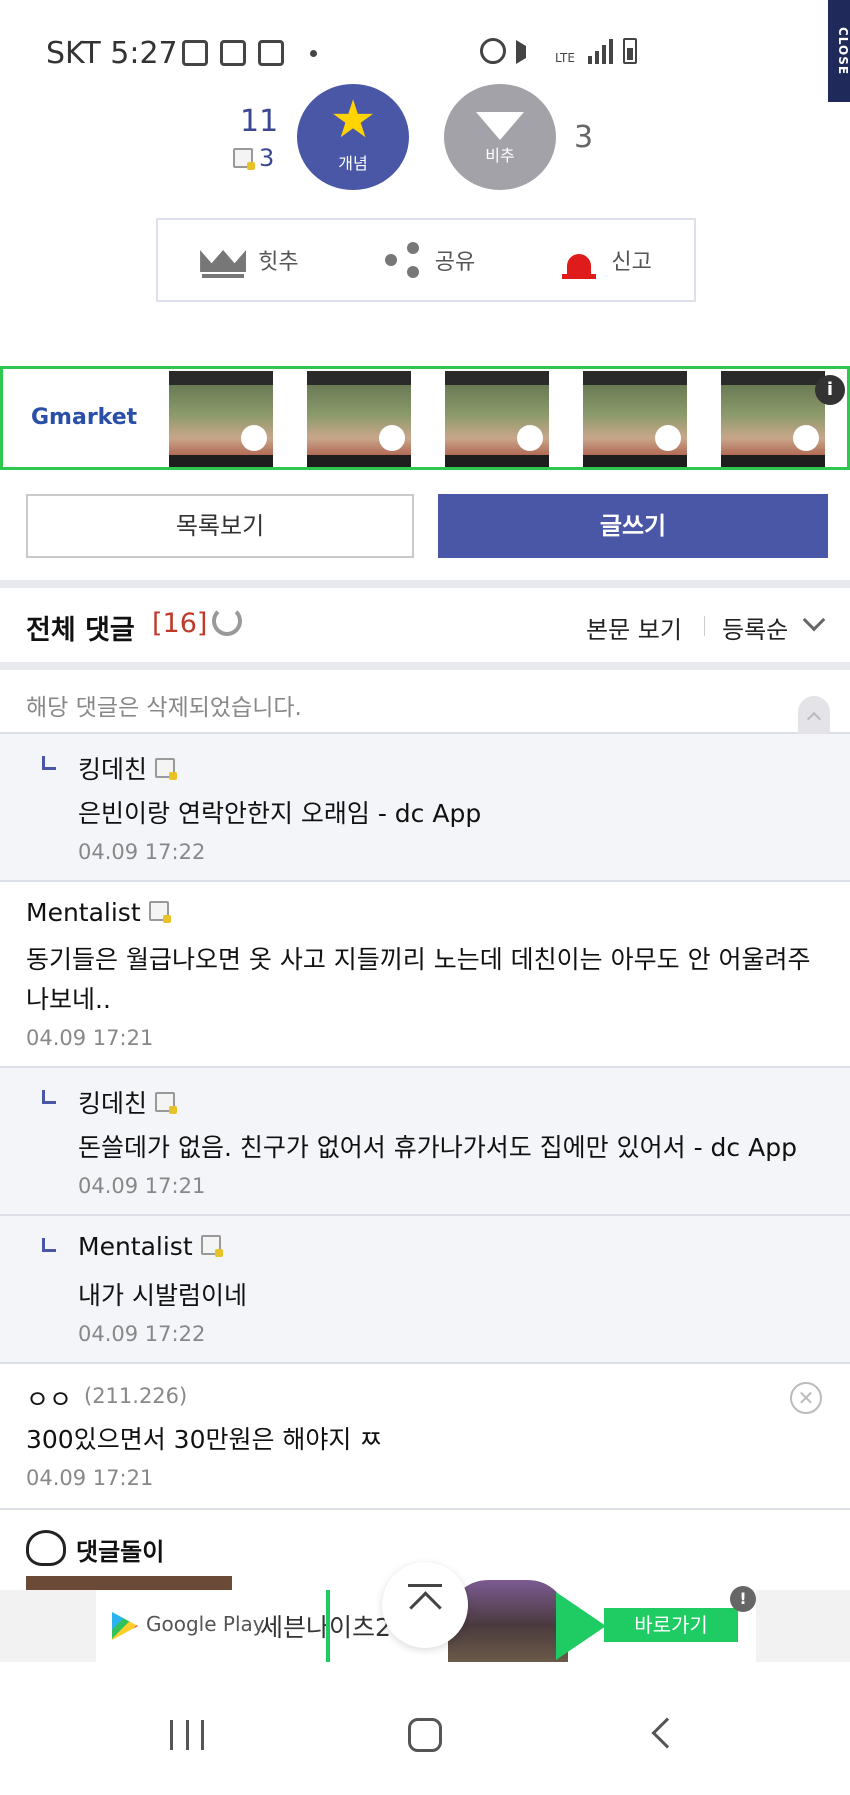 Image resolution: width=850 pixels, height=1795 pixels. I want to click on view-body-button: 본문 보기, so click(634, 627).